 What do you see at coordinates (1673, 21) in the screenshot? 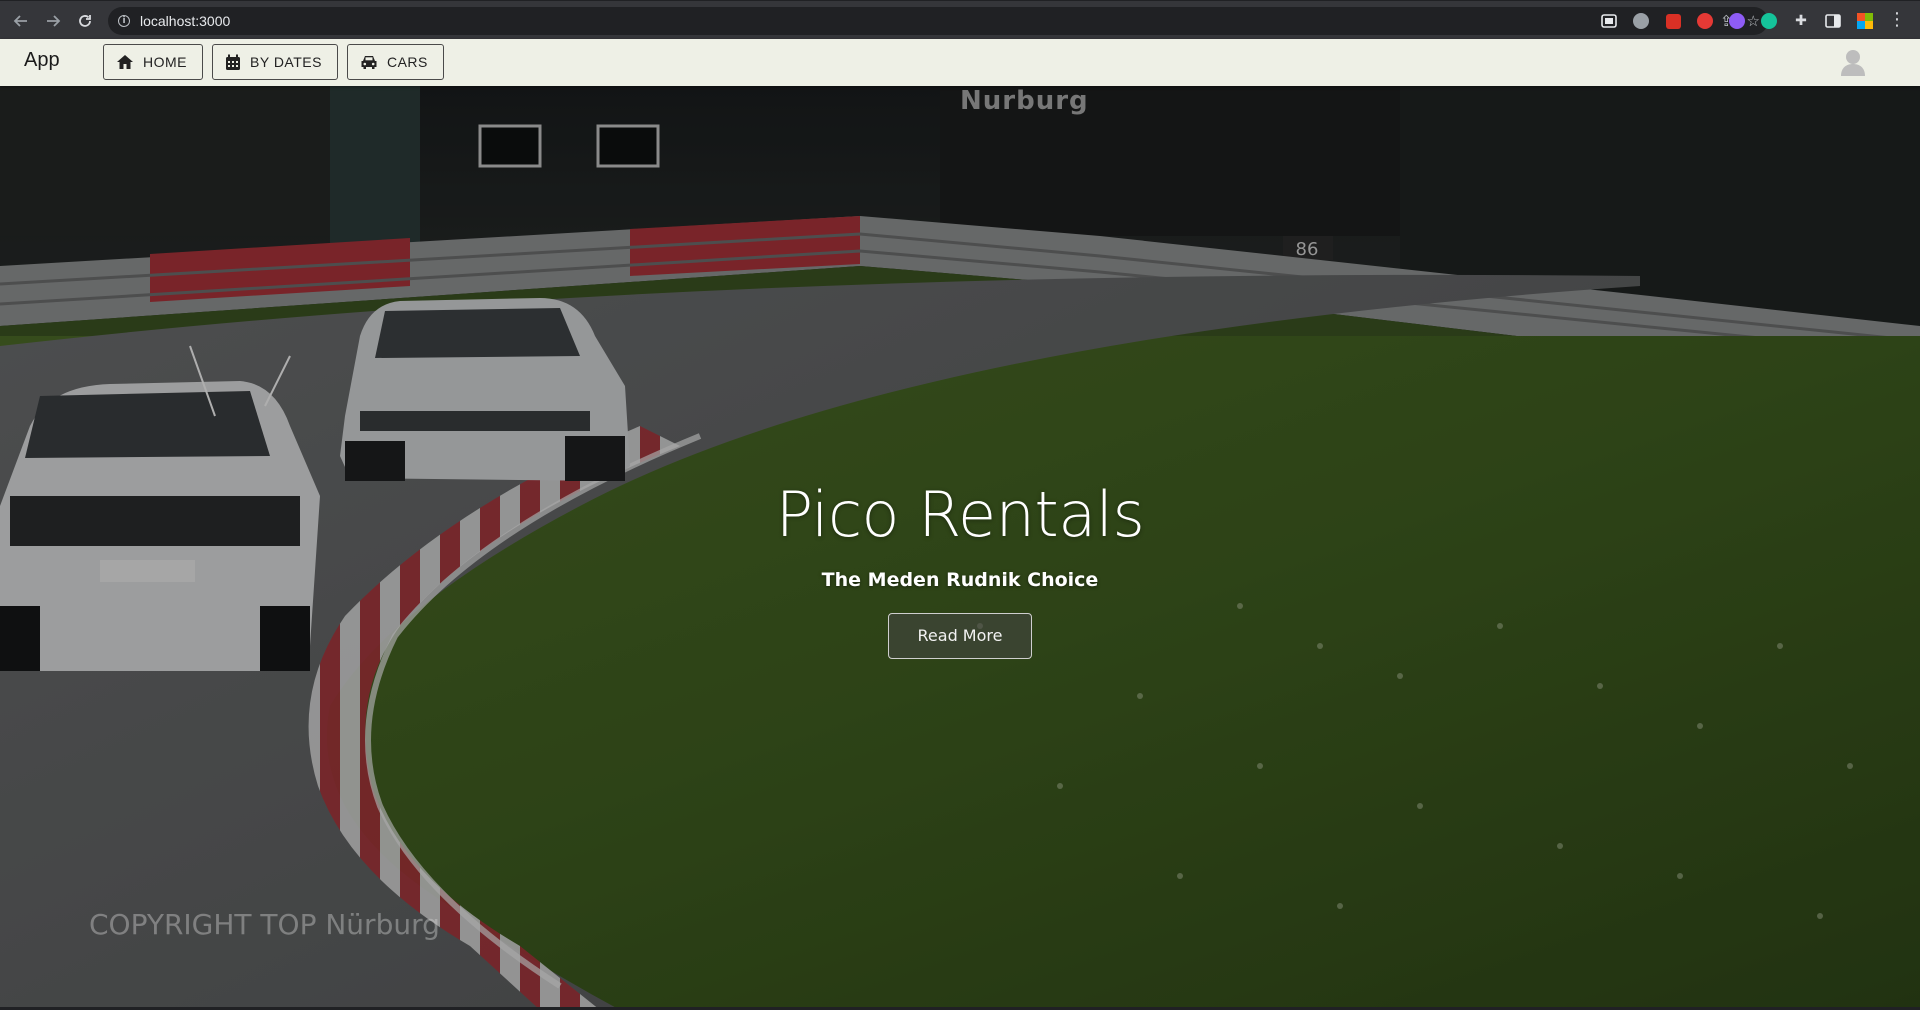
I see `extension-red-icon` at bounding box center [1673, 21].